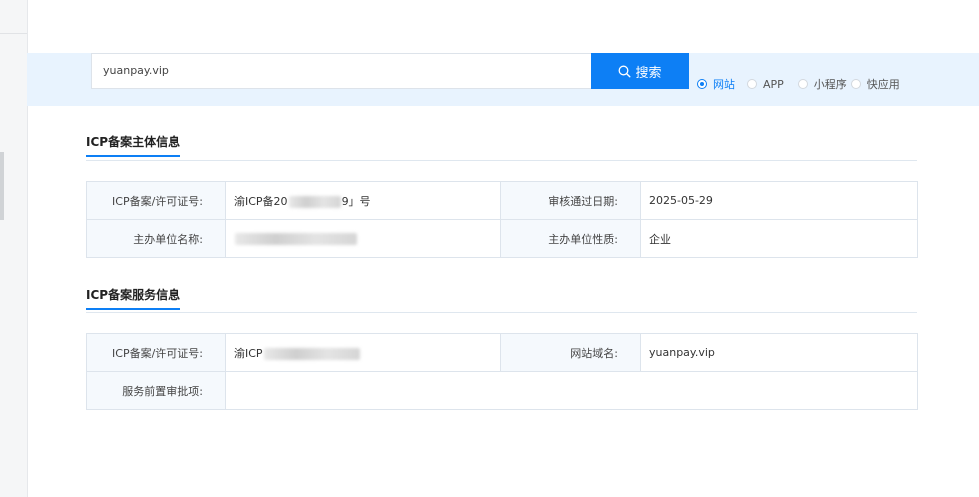  I want to click on left-panel-strip, so click(14, 248).